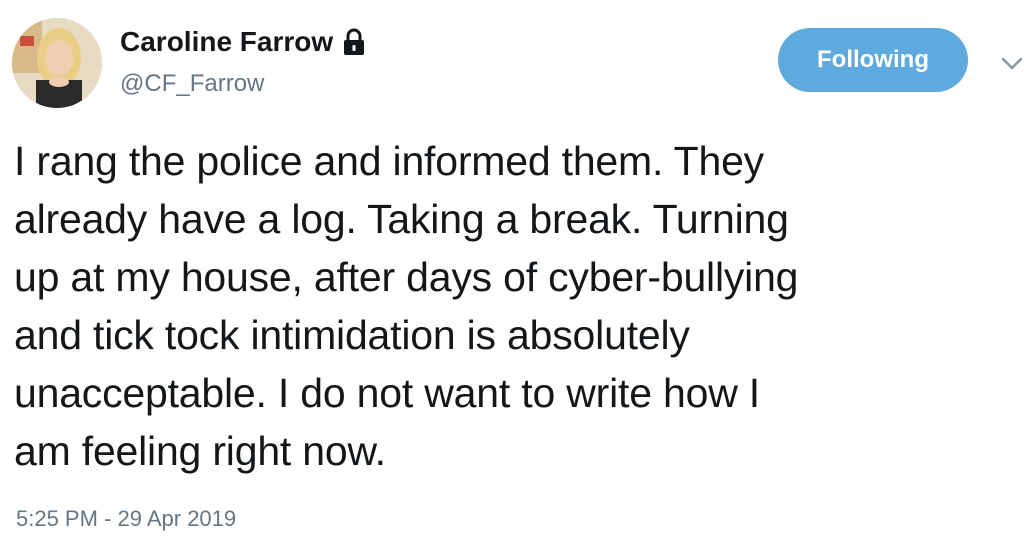  What do you see at coordinates (192, 84) in the screenshot?
I see `user-handle: @CF_Farrow` at bounding box center [192, 84].